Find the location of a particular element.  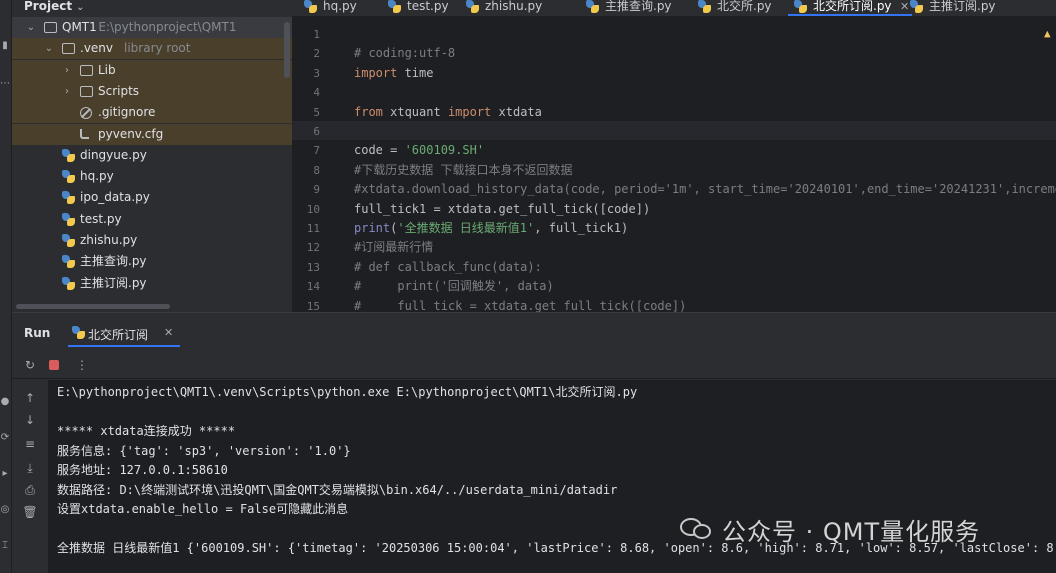

line-number: 6 is located at coordinates (316, 131).